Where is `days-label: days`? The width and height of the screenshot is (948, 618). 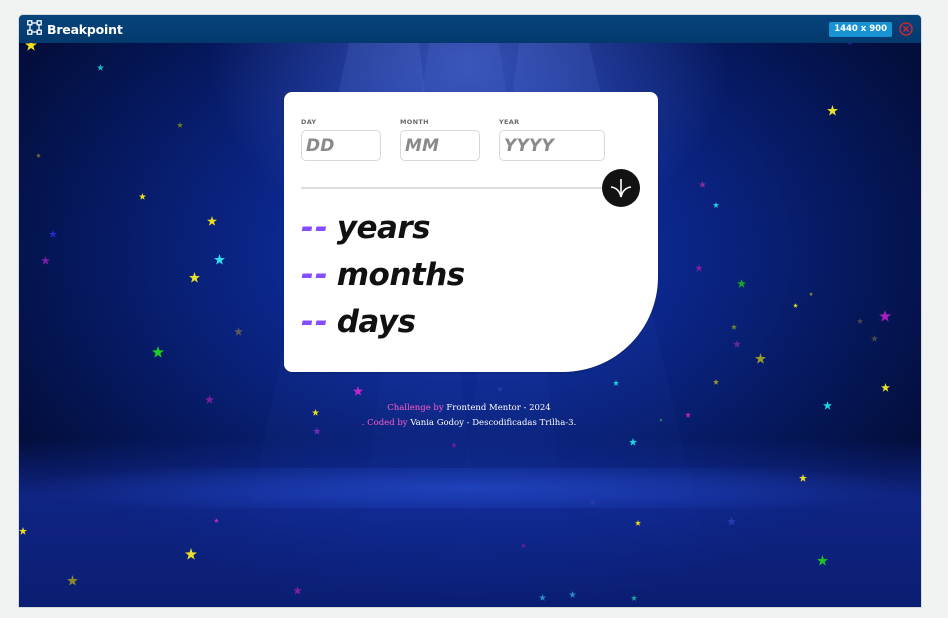 days-label: days is located at coordinates (376, 322).